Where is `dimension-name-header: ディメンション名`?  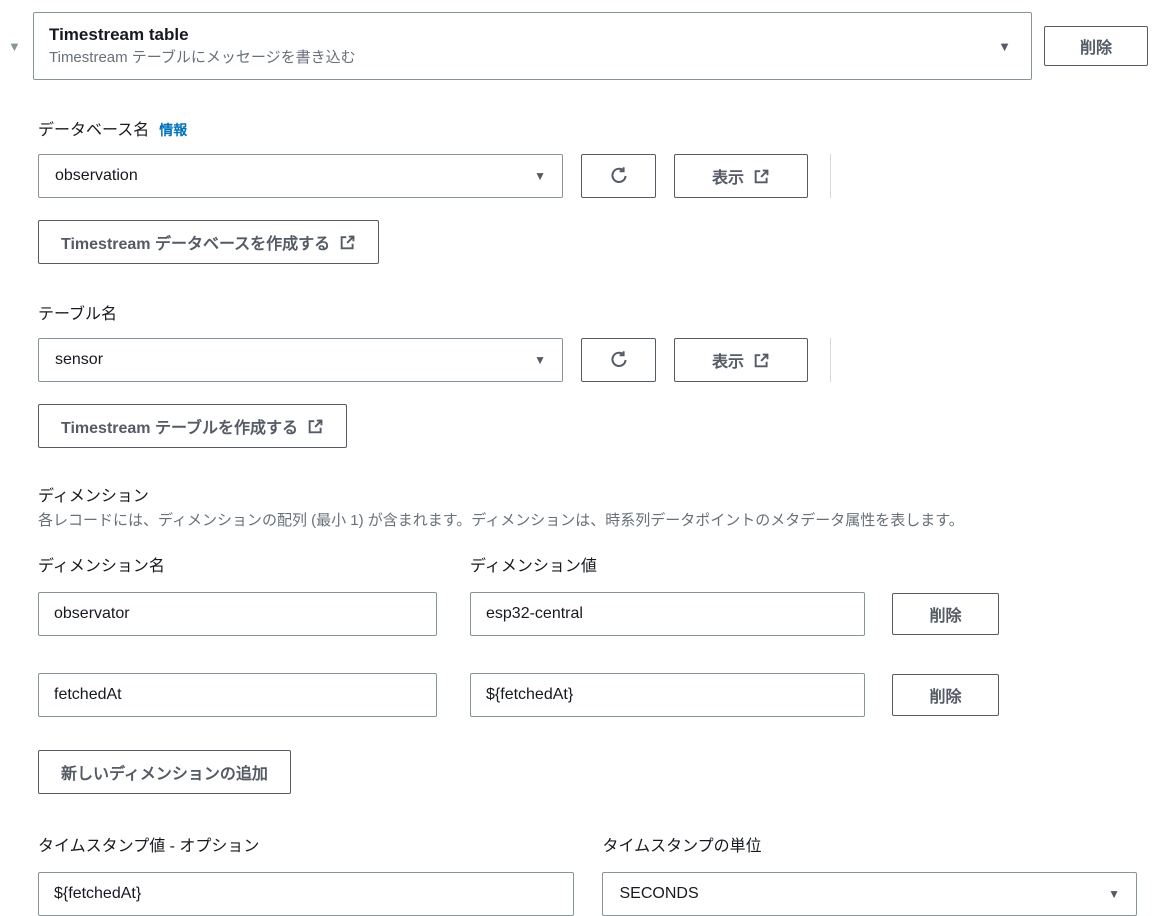 dimension-name-header: ディメンション名 is located at coordinates (101, 566).